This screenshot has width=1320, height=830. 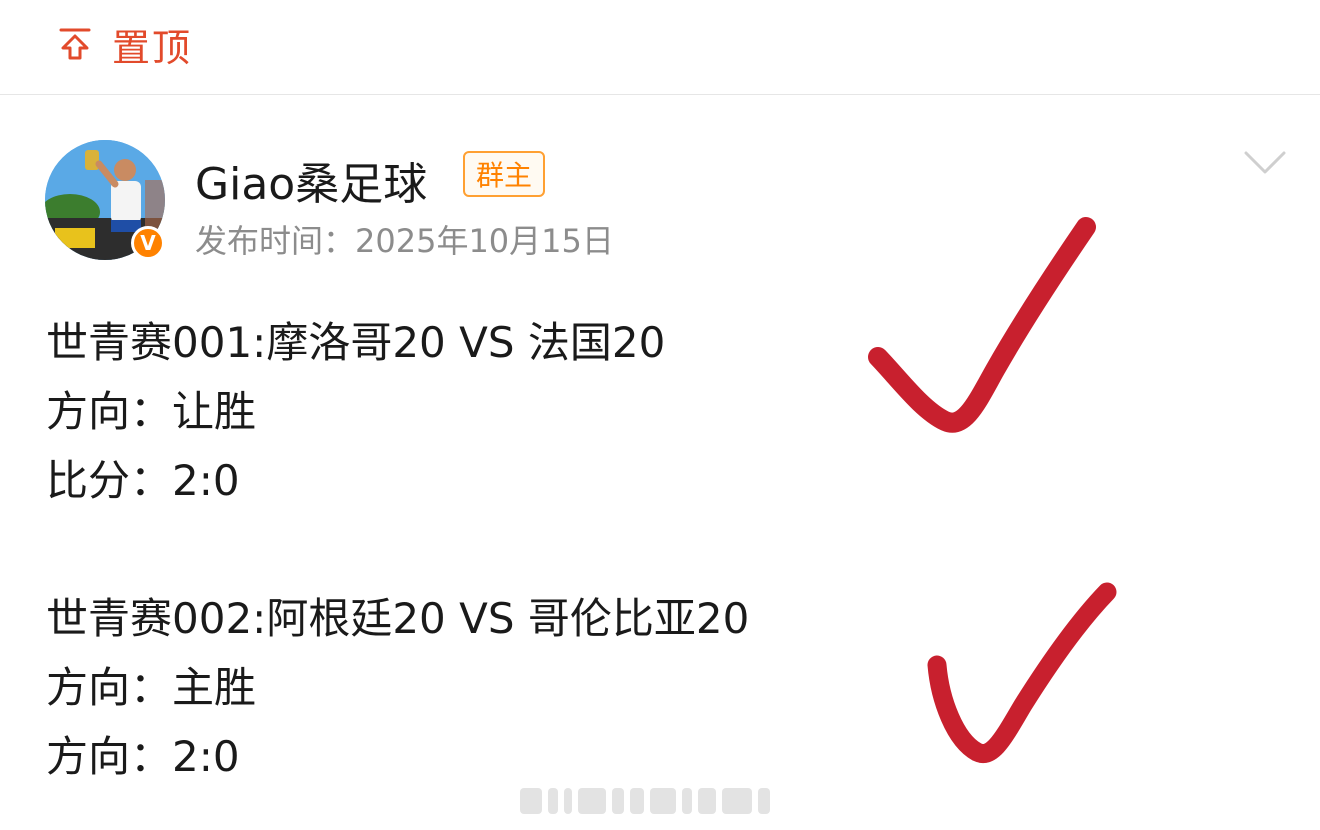 What do you see at coordinates (355, 411) in the screenshot?
I see `match-block-1: 世青赛001:摩洛哥20 VS 法国20 方向：让胜 比分：2:0` at bounding box center [355, 411].